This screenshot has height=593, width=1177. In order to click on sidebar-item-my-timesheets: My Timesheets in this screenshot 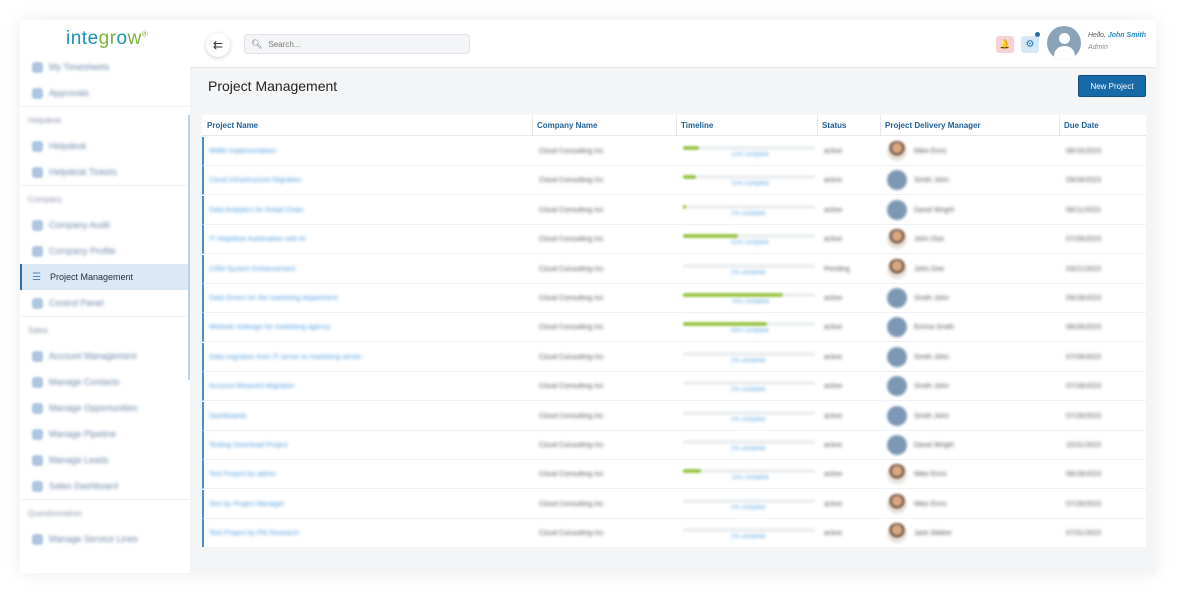, I will do `click(105, 67)`.